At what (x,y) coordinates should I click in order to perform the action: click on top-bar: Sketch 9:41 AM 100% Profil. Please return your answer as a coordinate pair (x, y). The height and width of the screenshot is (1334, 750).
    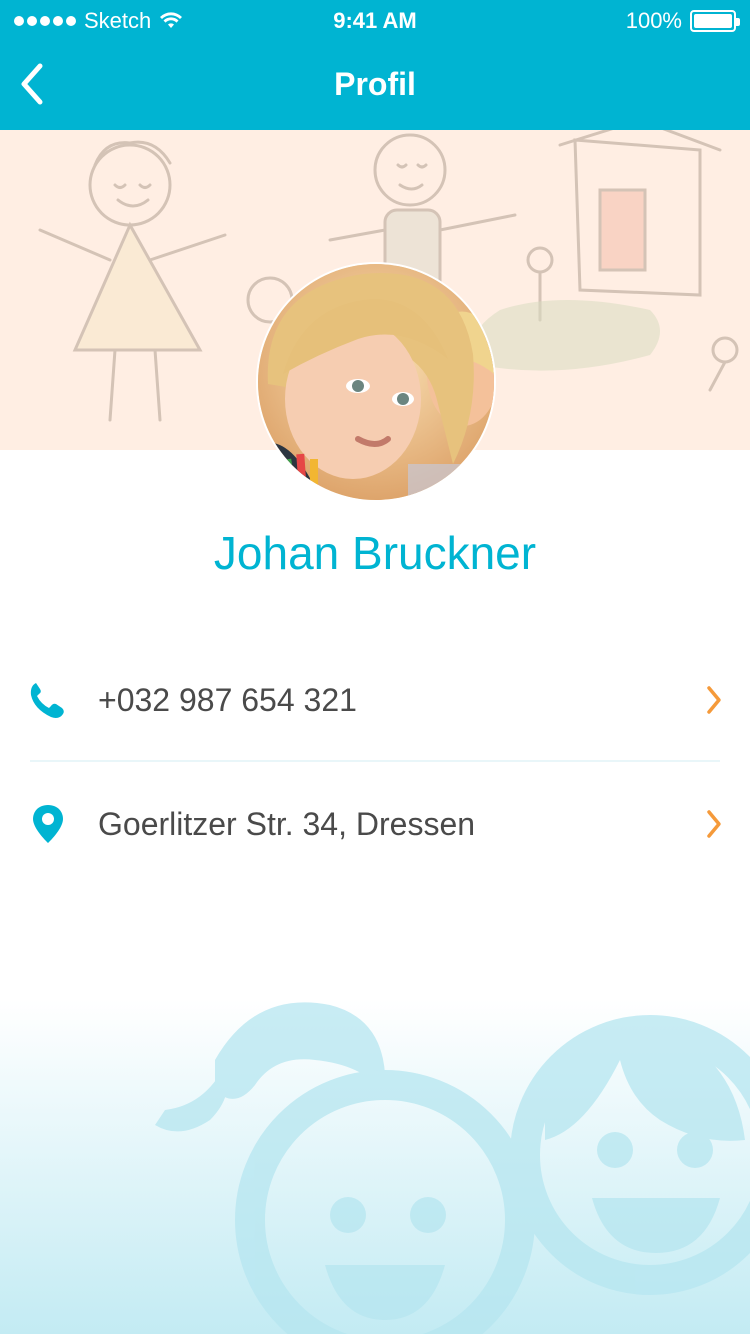
    Looking at the image, I should click on (375, 65).